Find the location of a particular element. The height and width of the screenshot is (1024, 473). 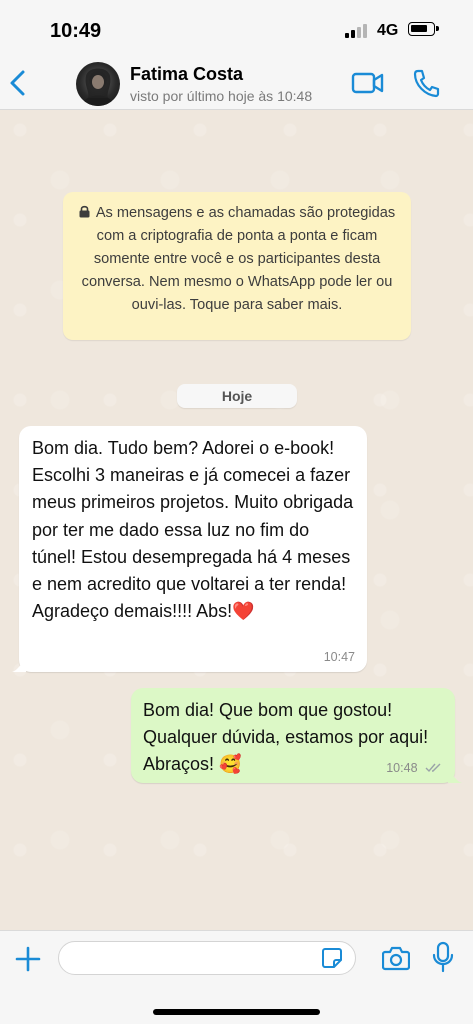

message-time: 10:47 is located at coordinates (339, 657).